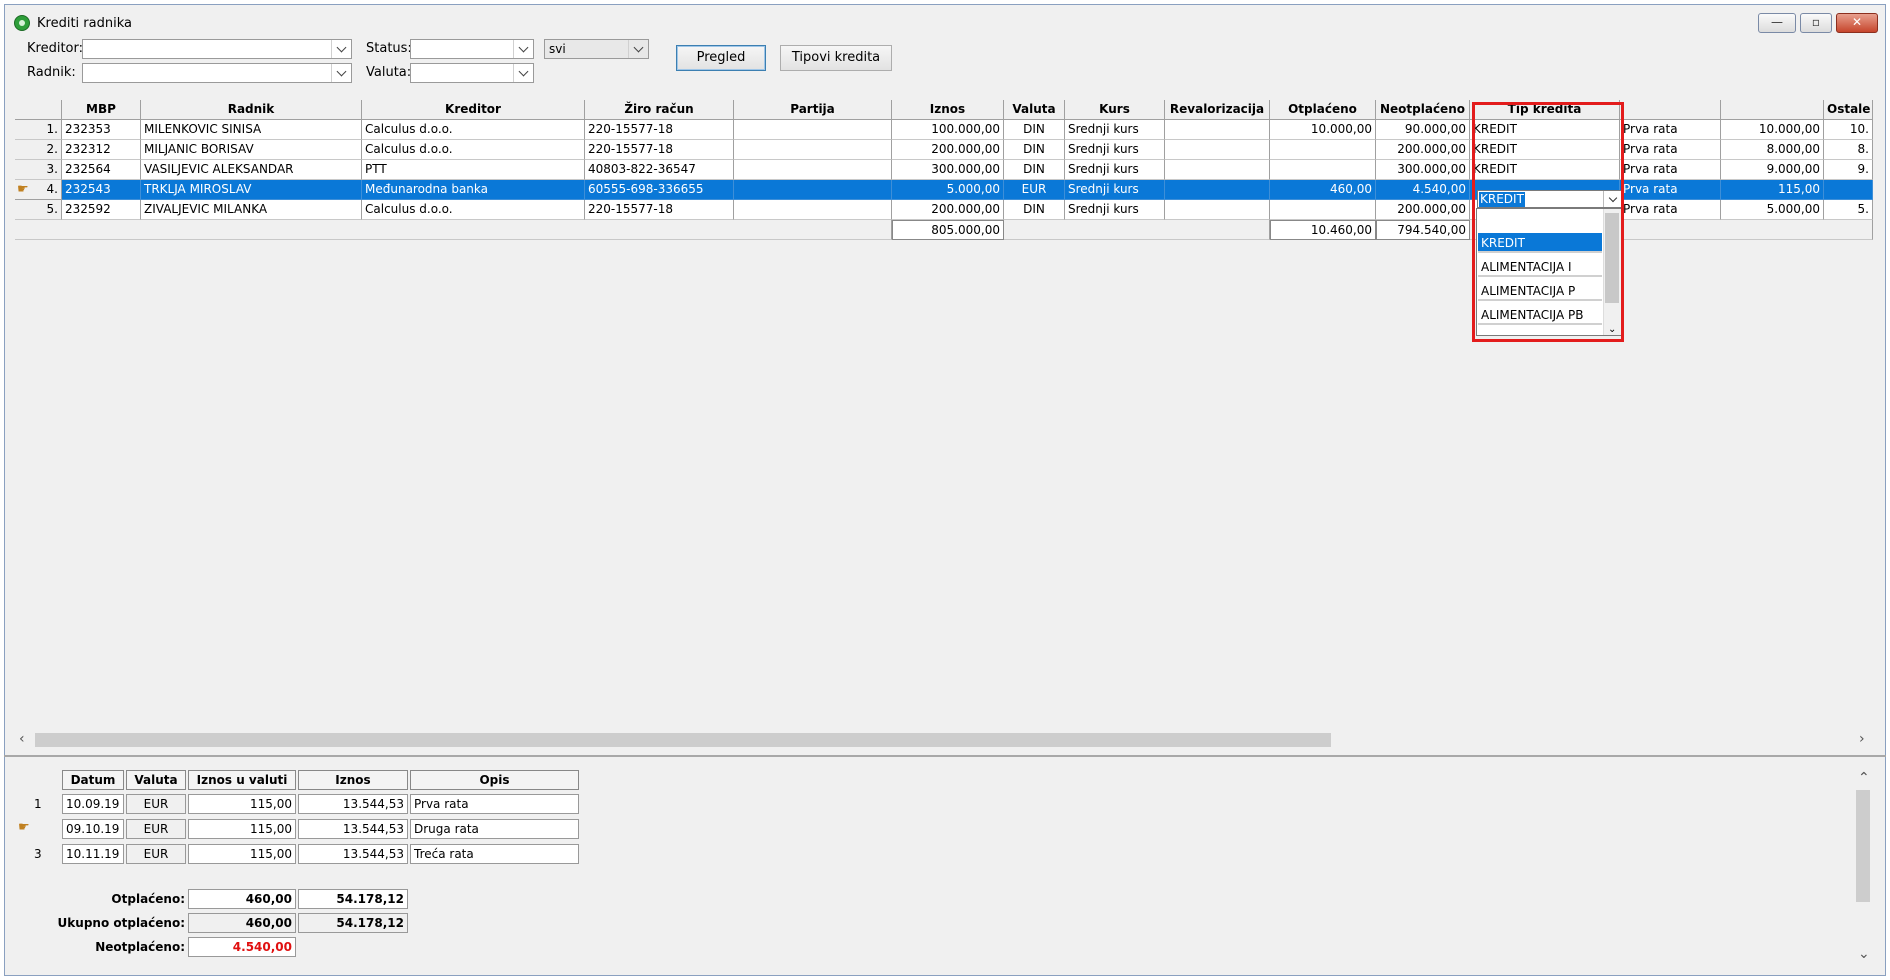 The image size is (1890, 980). What do you see at coordinates (389, 48) in the screenshot?
I see `status-label: Status:` at bounding box center [389, 48].